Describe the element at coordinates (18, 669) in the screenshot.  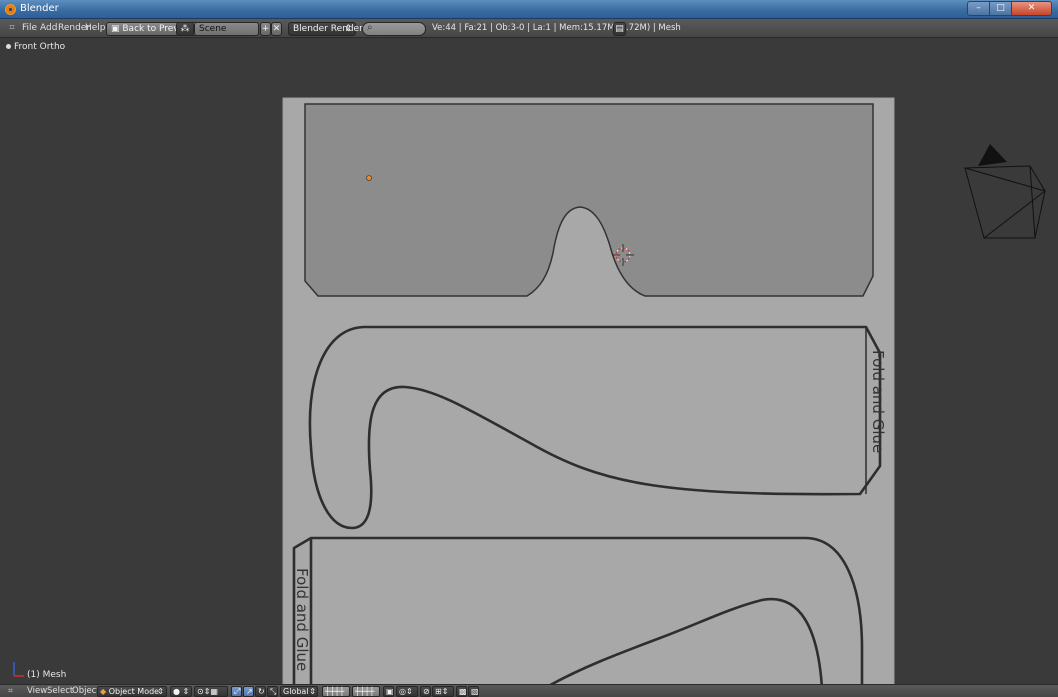
I see `axis-gizmo-icon` at that location.